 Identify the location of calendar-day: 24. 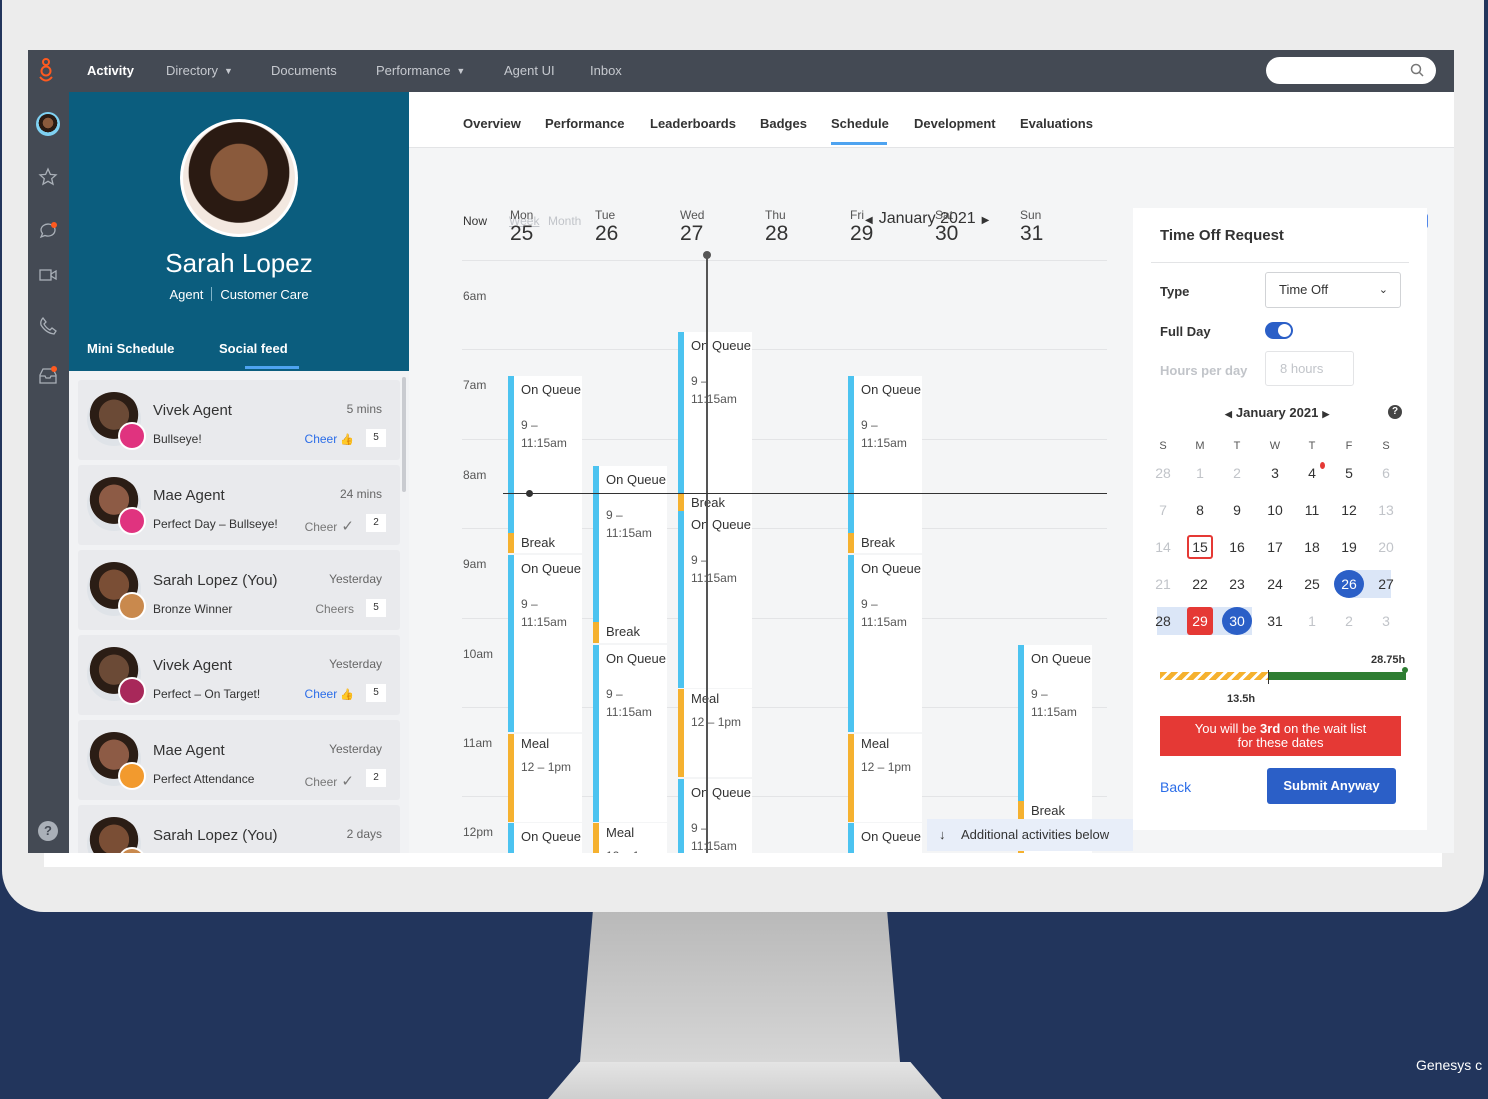
(1275, 584).